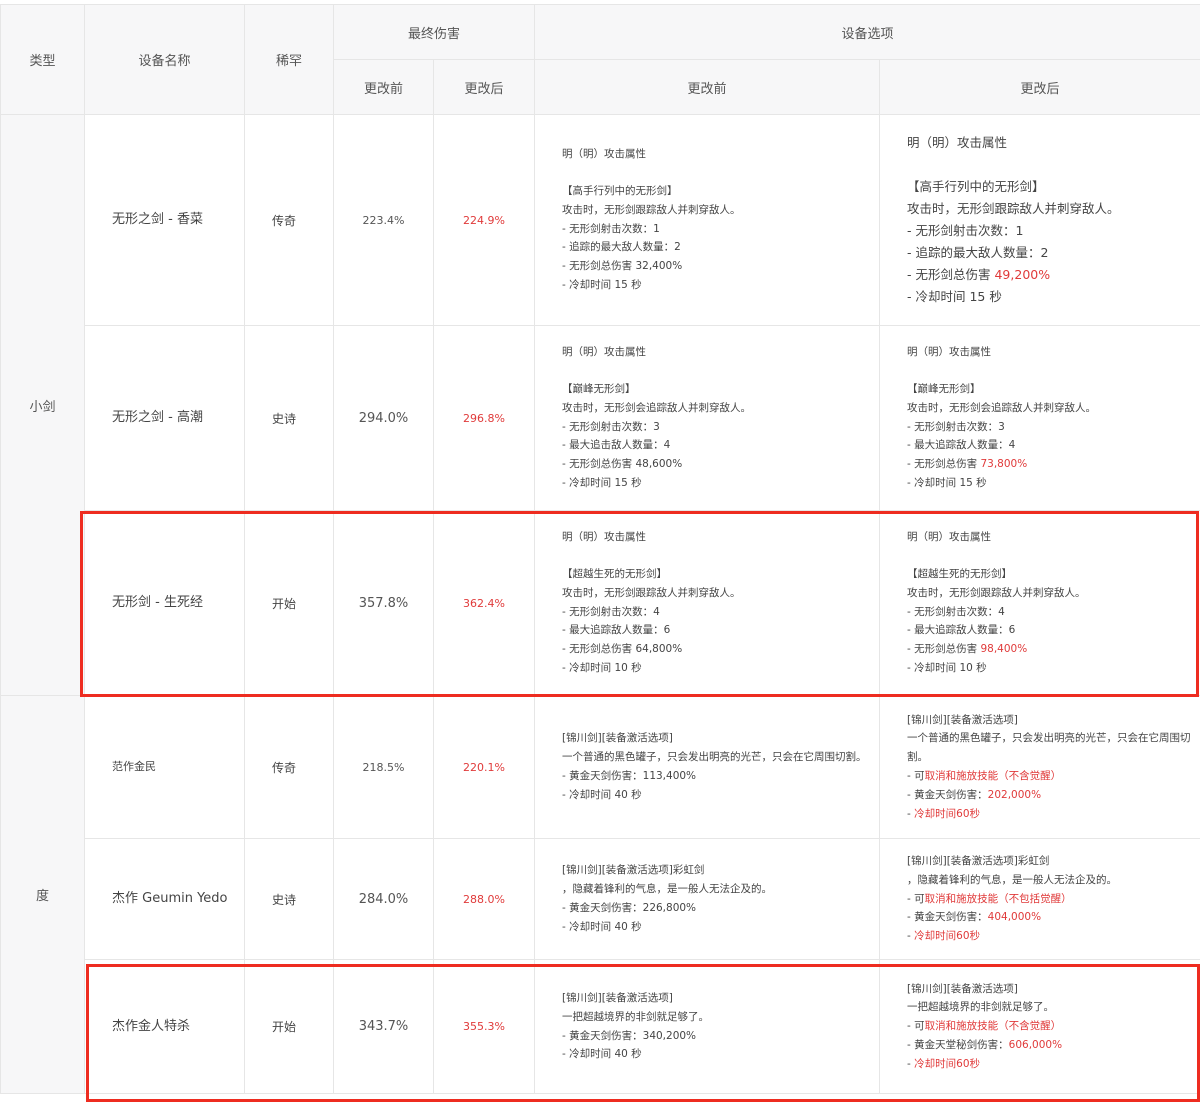 This screenshot has height=1102, width=1200. What do you see at coordinates (1049, 389) in the screenshot?
I see `option-title: 【巅峰无形剑】` at bounding box center [1049, 389].